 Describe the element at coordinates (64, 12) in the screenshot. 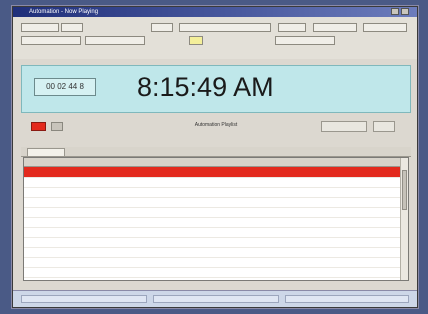

I see `window-title: Automation - Now Playing` at that location.